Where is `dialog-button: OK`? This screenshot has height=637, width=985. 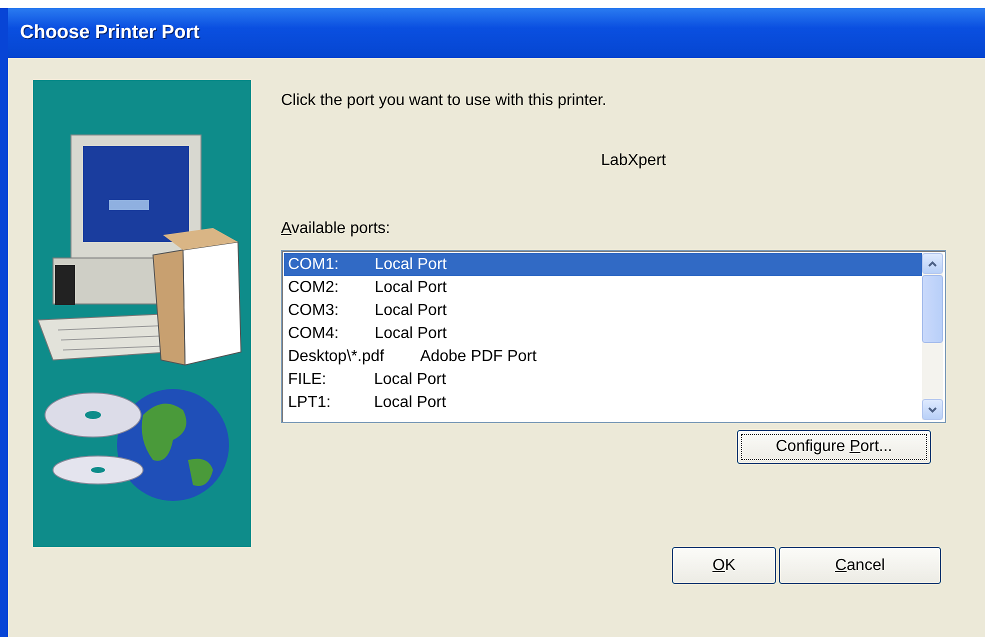 dialog-button: OK is located at coordinates (724, 565).